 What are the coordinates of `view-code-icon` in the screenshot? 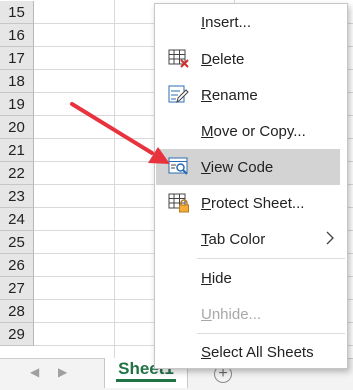 It's located at (178, 166).